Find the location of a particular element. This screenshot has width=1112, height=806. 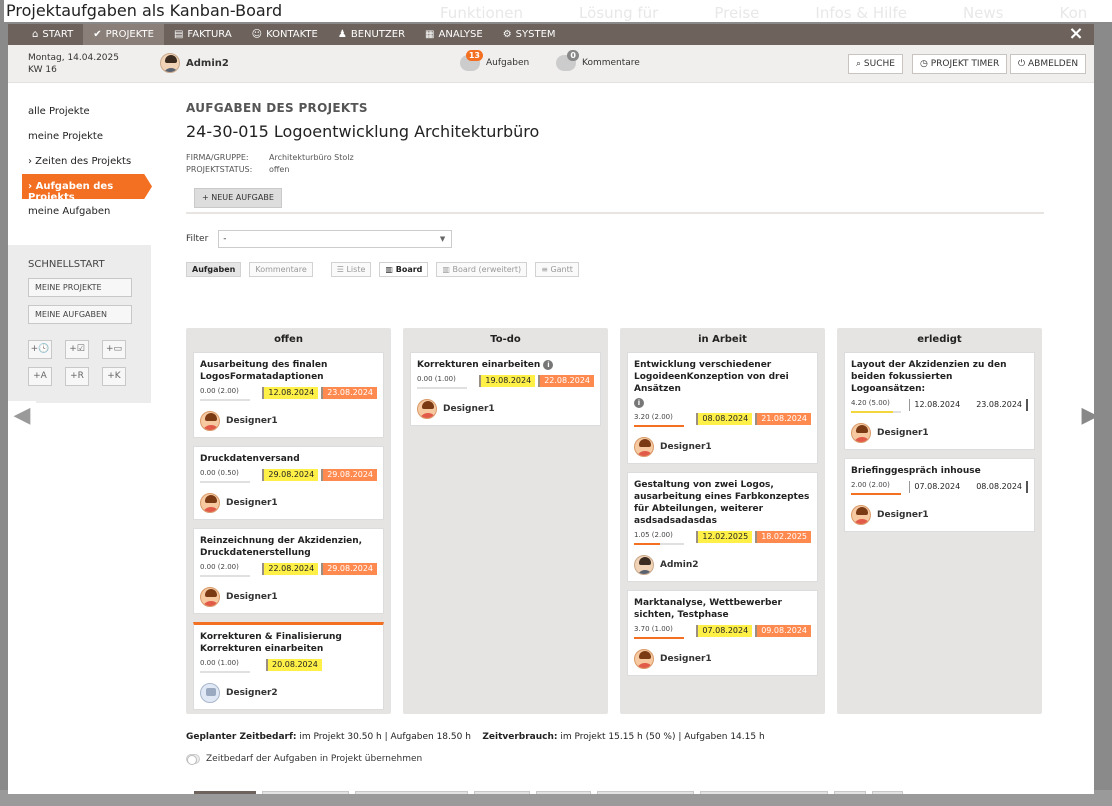

nav-label: KONTAKTE is located at coordinates (292, 34).